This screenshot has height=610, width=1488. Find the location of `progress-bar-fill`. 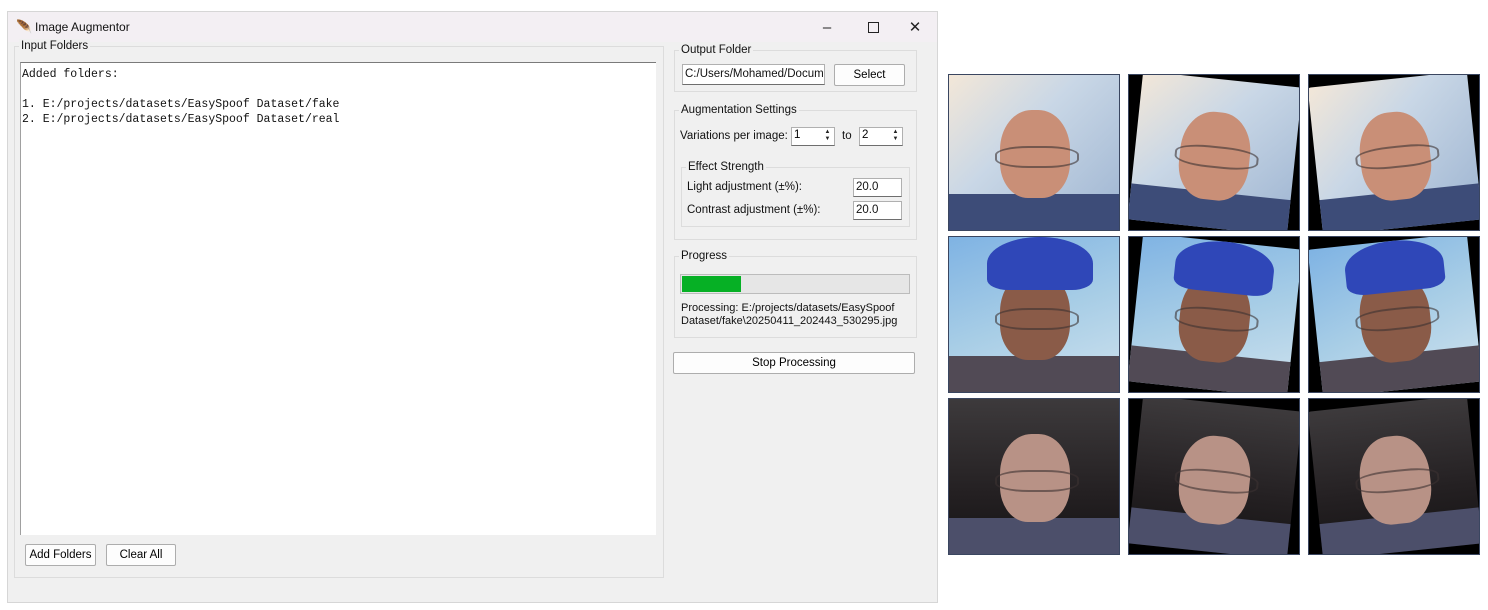

progress-bar-fill is located at coordinates (711, 284).